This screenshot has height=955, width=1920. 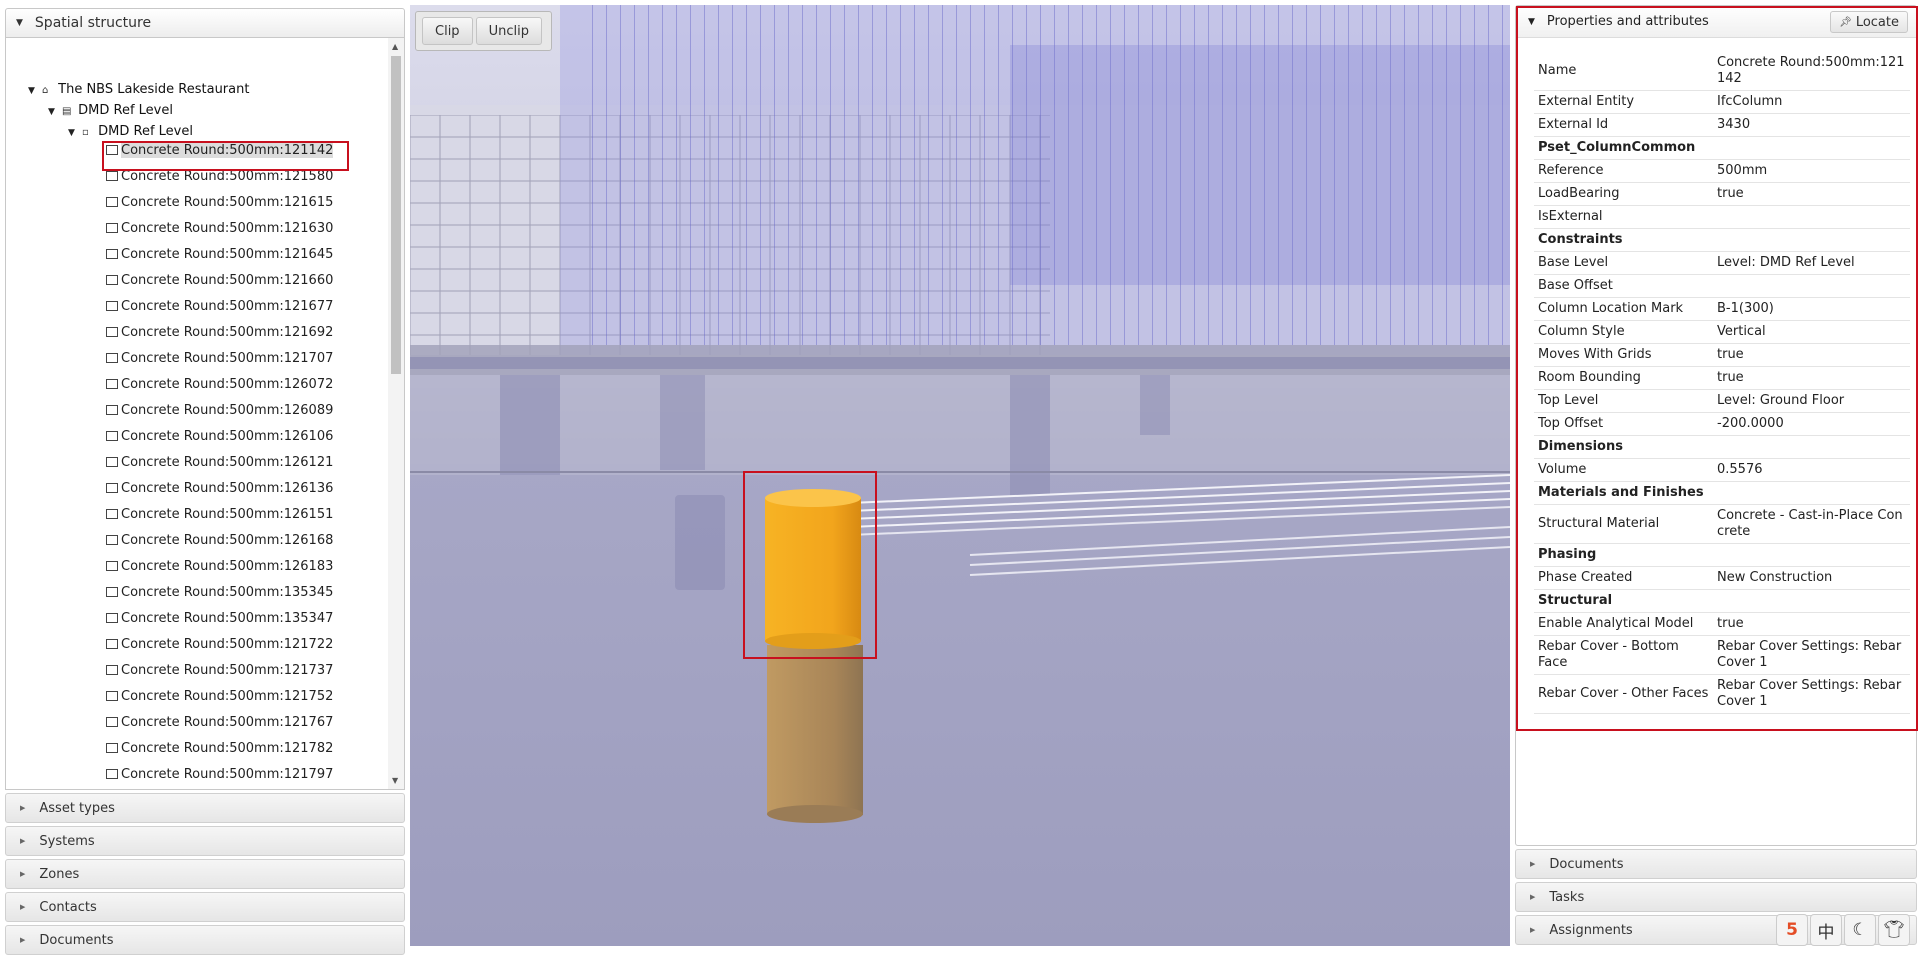 I want to click on tree-leaf-item: Concrete Round:500mm:121737, so click(x=219, y=671).